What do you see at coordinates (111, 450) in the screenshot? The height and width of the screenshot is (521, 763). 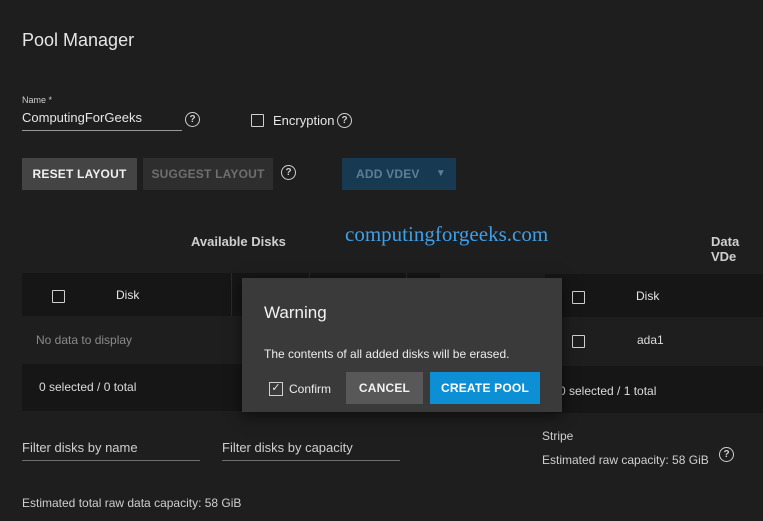 I see `filter-by-name-input: Filter disks by name` at bounding box center [111, 450].